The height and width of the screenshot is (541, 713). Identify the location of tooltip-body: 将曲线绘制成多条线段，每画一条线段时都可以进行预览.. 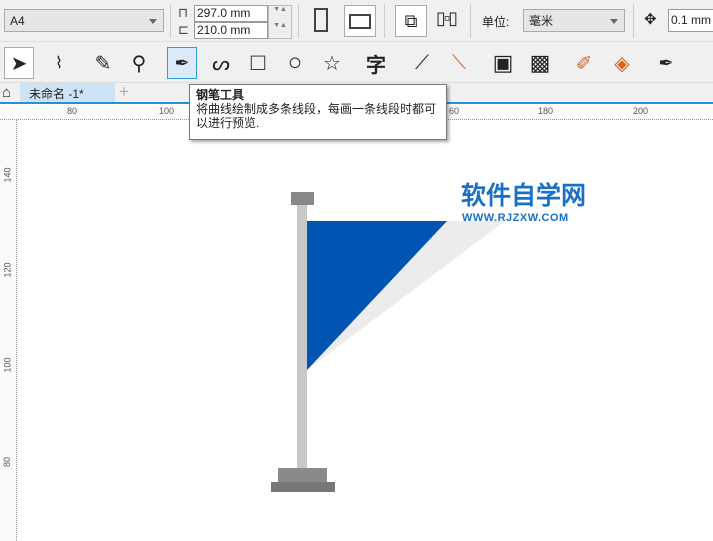
(316, 116).